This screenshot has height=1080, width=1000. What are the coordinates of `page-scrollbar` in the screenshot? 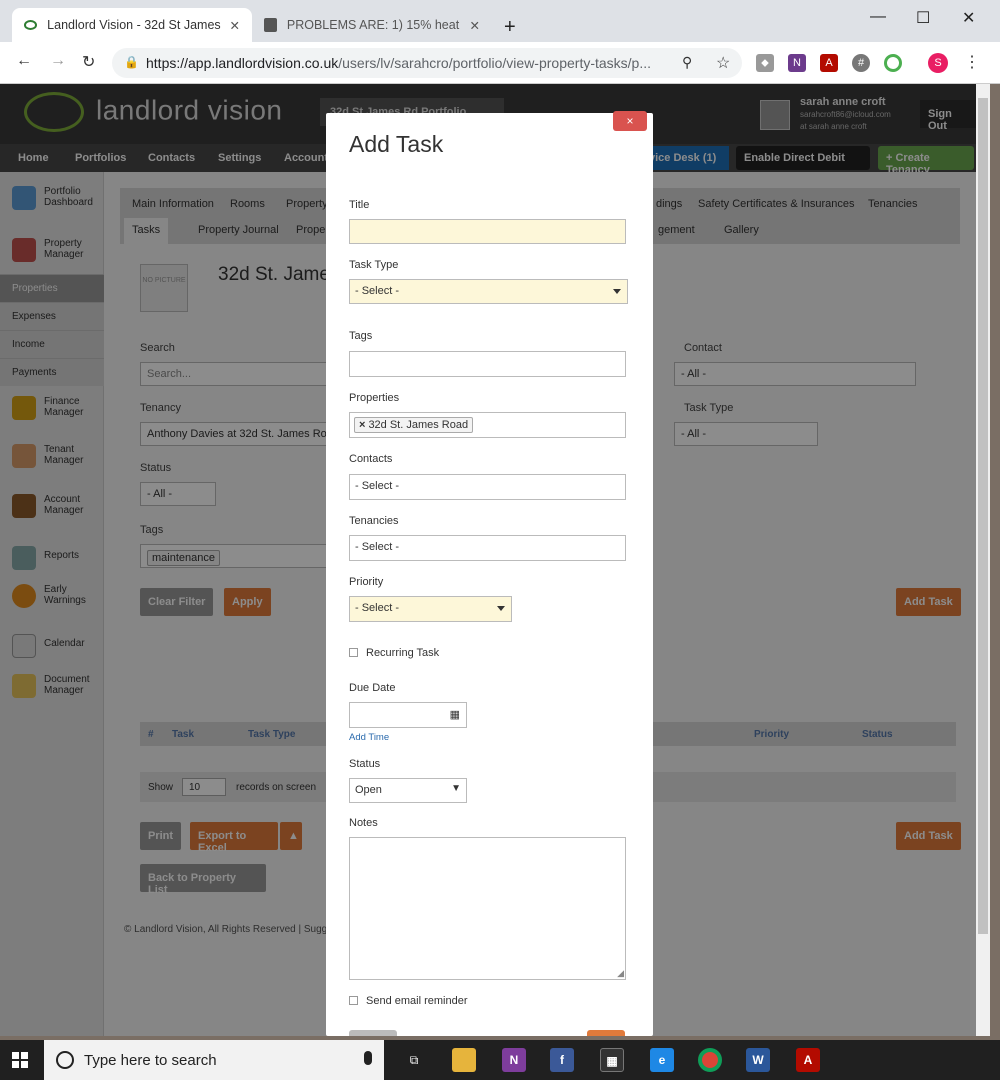 It's located at (983, 560).